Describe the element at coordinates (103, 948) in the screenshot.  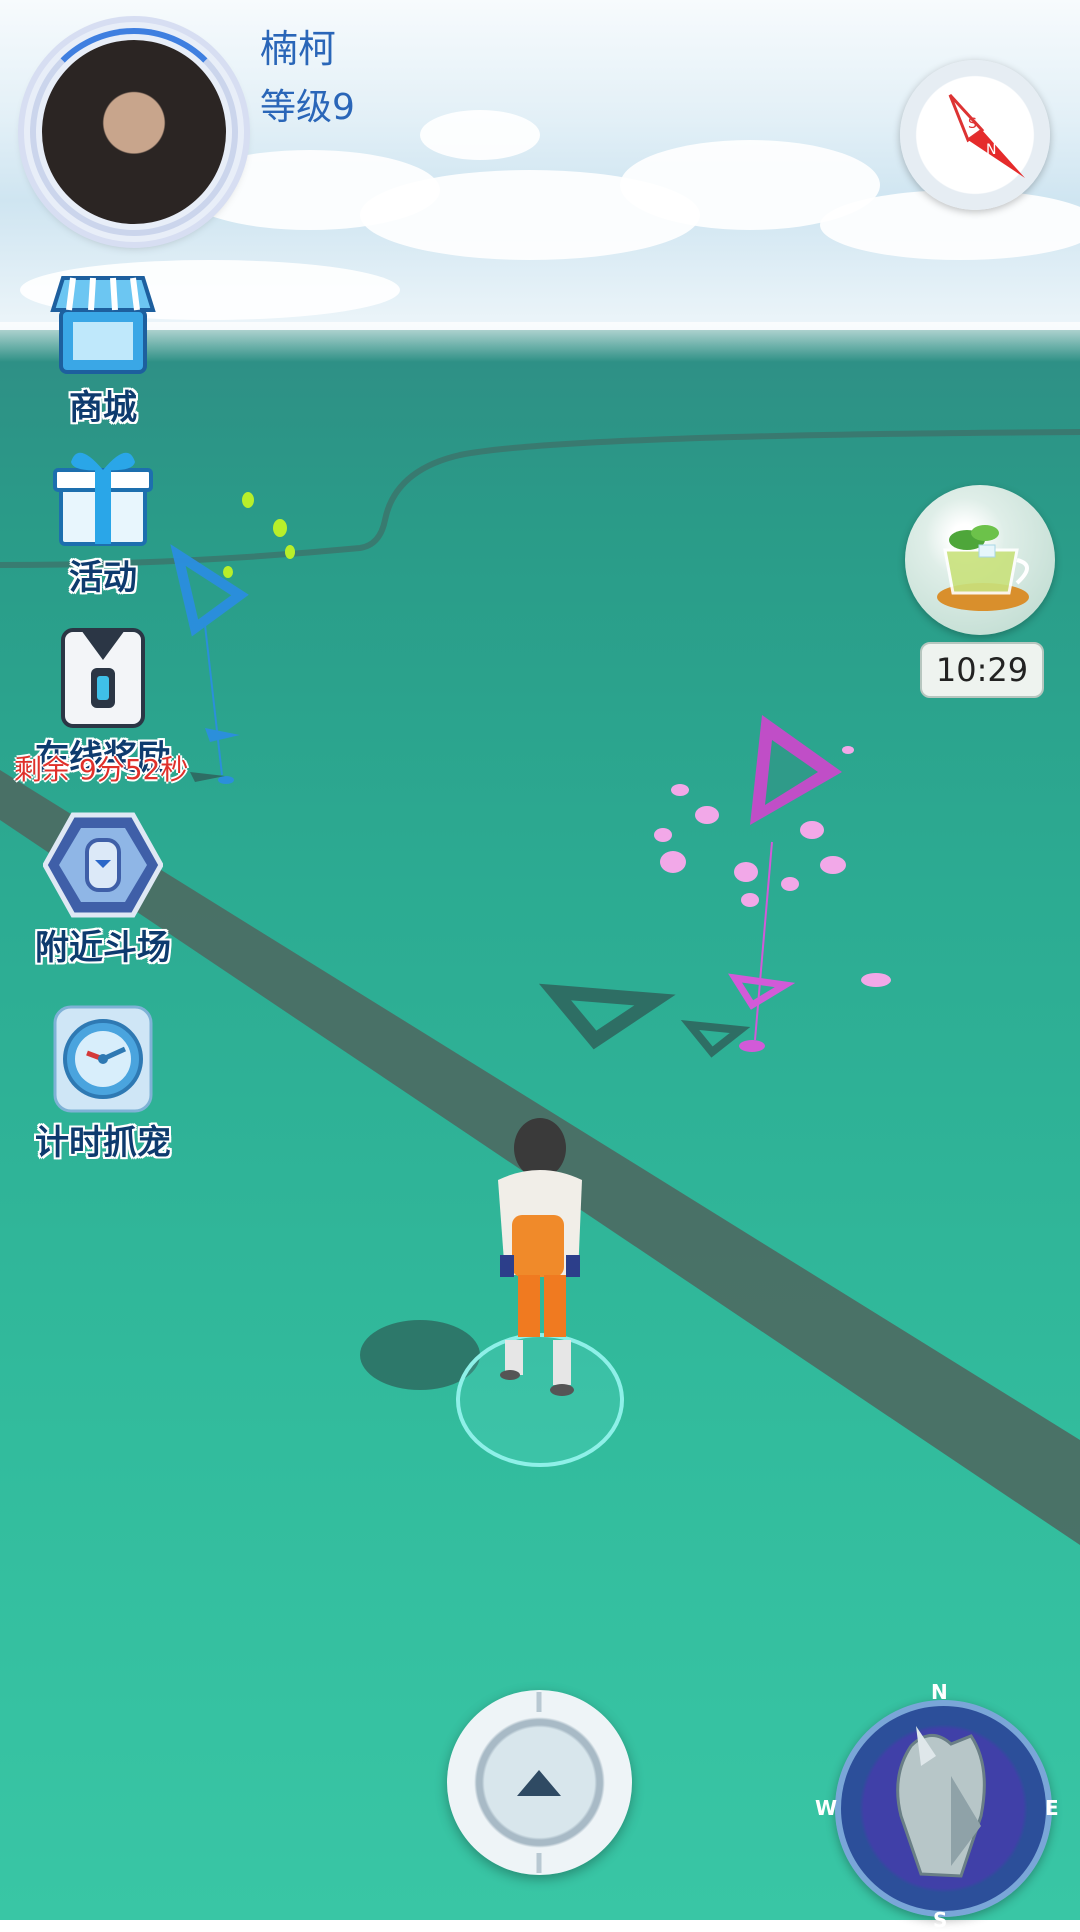
I see `nearby-arena-label: 附近斗场` at that location.